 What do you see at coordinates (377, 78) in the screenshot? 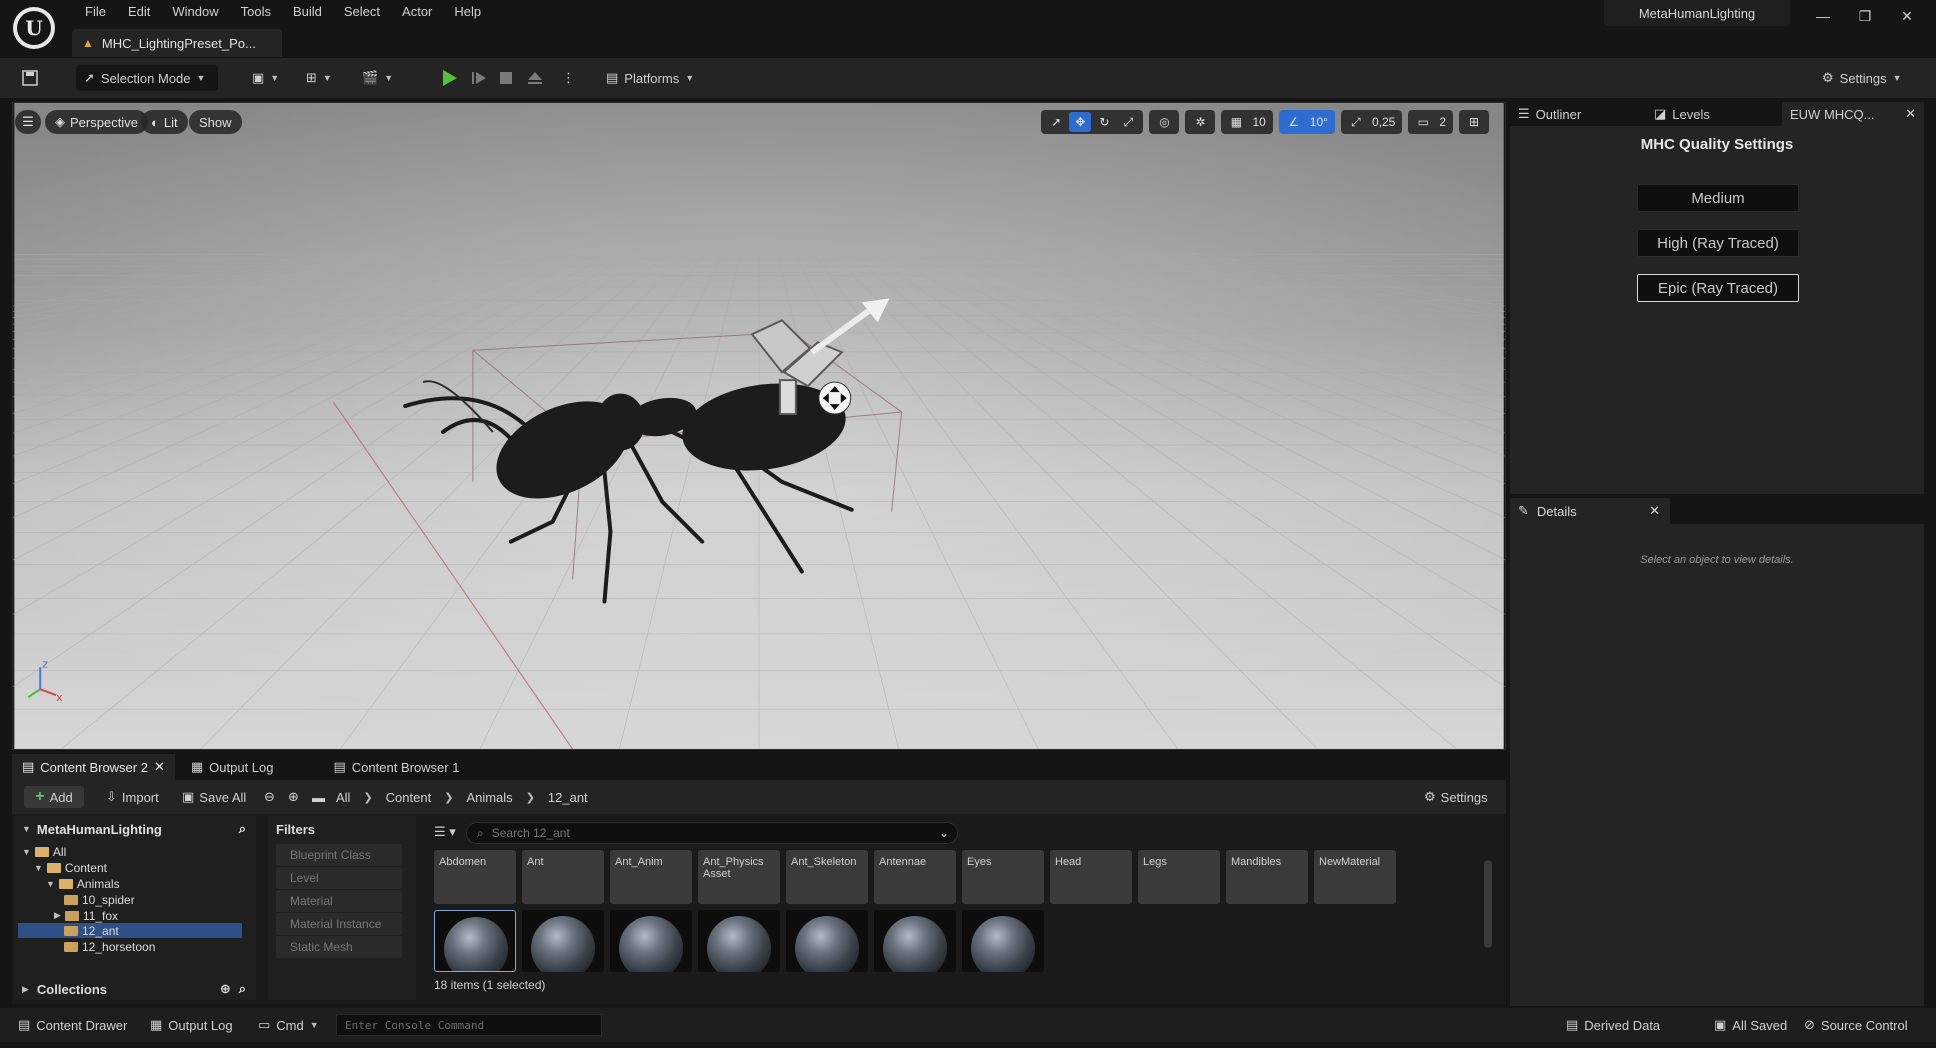
I see `cinematics-dropdown: 🎬 ▼` at bounding box center [377, 78].